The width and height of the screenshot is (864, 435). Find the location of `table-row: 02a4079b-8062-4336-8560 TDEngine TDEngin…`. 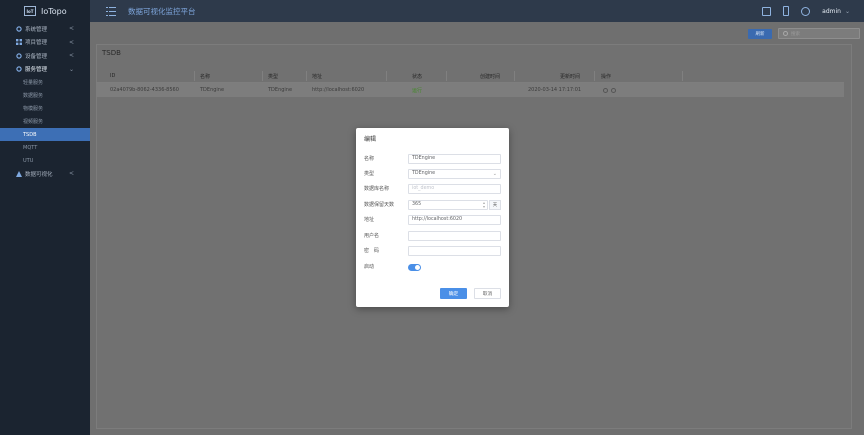

table-row: 02a4079b-8062-4336-8560 TDEngine TDEngin… is located at coordinates (470, 90).